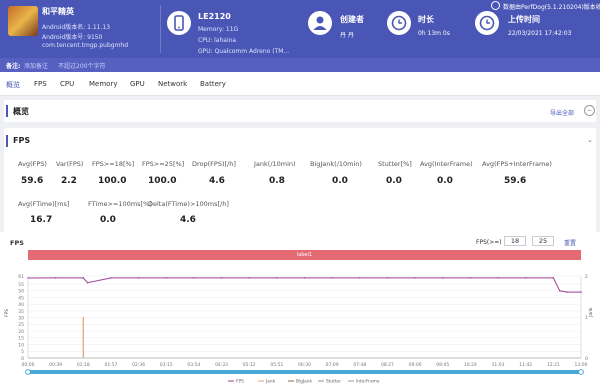 The image size is (600, 386). I want to click on y2-tick-label: 2, so click(586, 277).